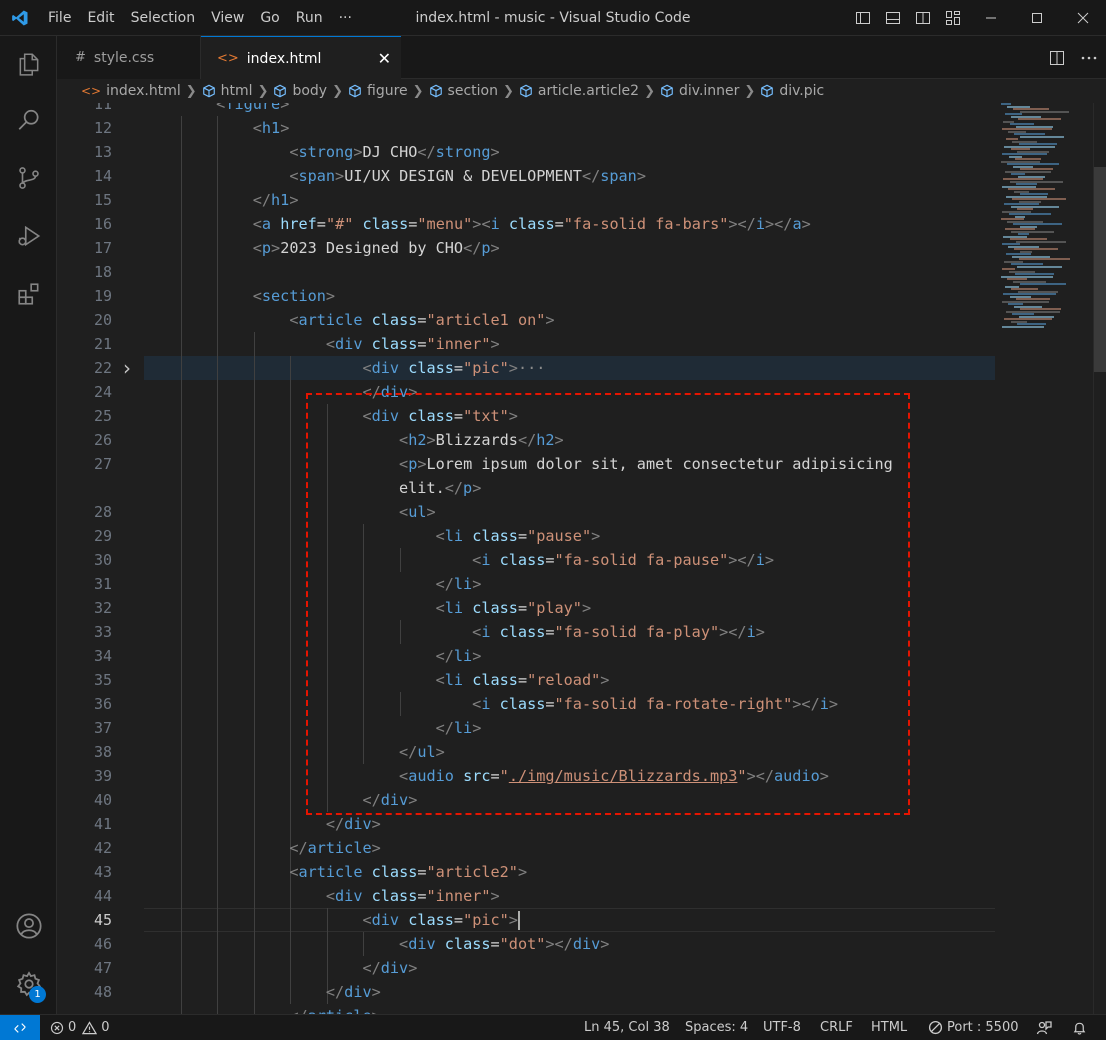  I want to click on fold-chevron-icon: ›, so click(127, 368).